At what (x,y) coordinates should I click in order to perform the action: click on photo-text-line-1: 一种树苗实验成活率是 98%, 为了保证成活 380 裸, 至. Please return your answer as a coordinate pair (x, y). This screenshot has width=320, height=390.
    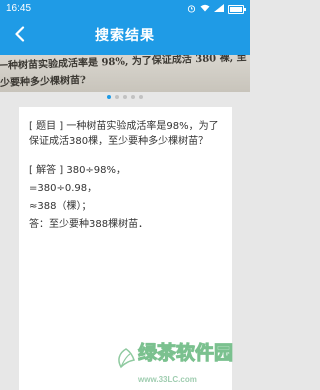
    Looking at the image, I should click on (123, 63).